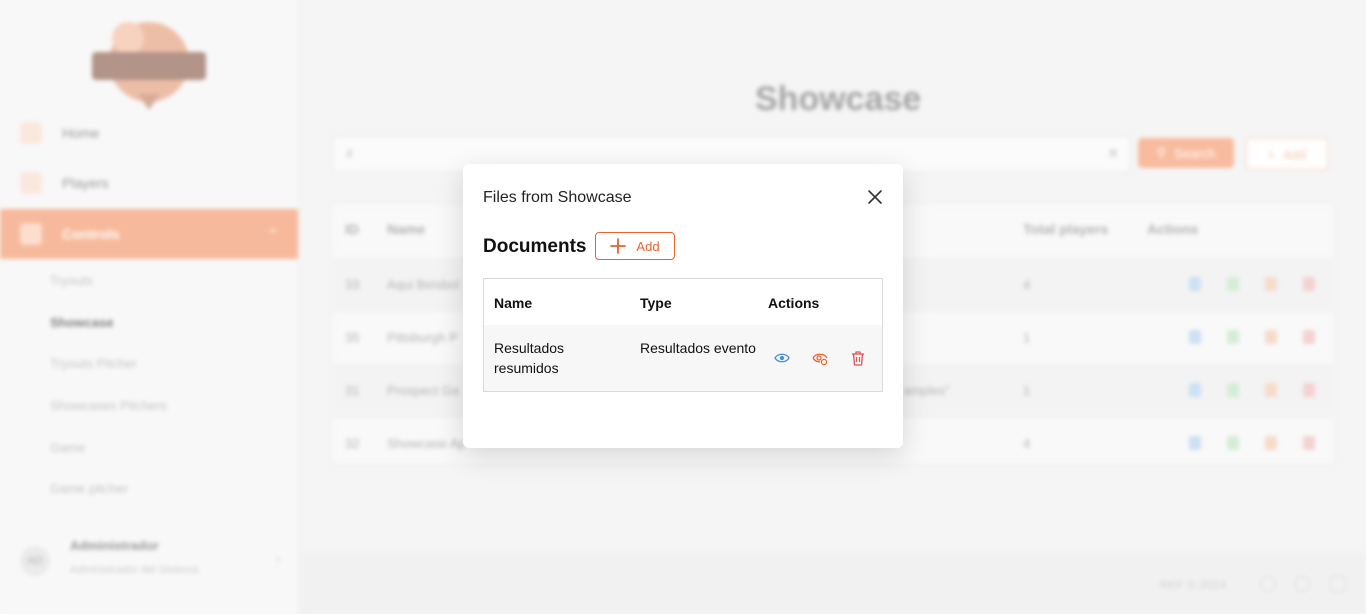  What do you see at coordinates (683, 358) in the screenshot?
I see `table-row: Resultados resumidos Resultados evento` at bounding box center [683, 358].